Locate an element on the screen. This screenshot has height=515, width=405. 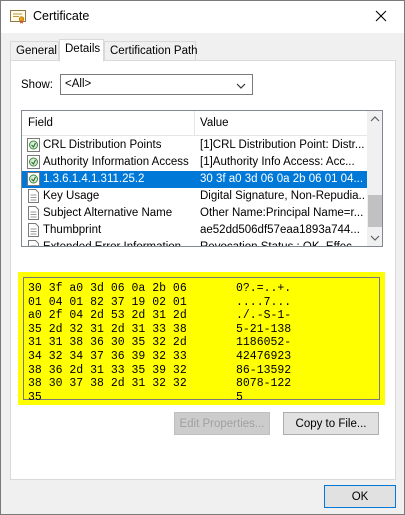
hex-bytes: 01 04 01 82 37 19 02 01 is located at coordinates (107, 302).